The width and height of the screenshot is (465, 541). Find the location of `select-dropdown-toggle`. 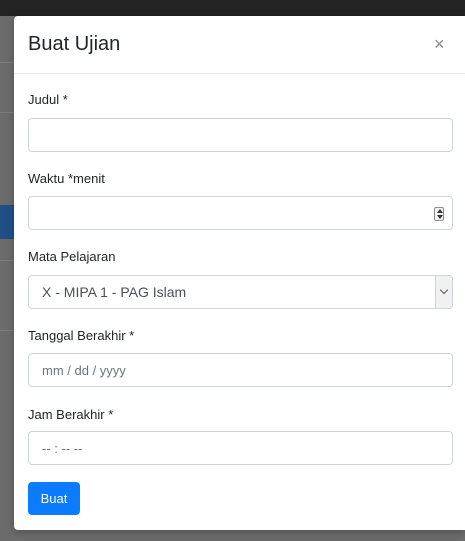

select-dropdown-toggle is located at coordinates (443, 292).